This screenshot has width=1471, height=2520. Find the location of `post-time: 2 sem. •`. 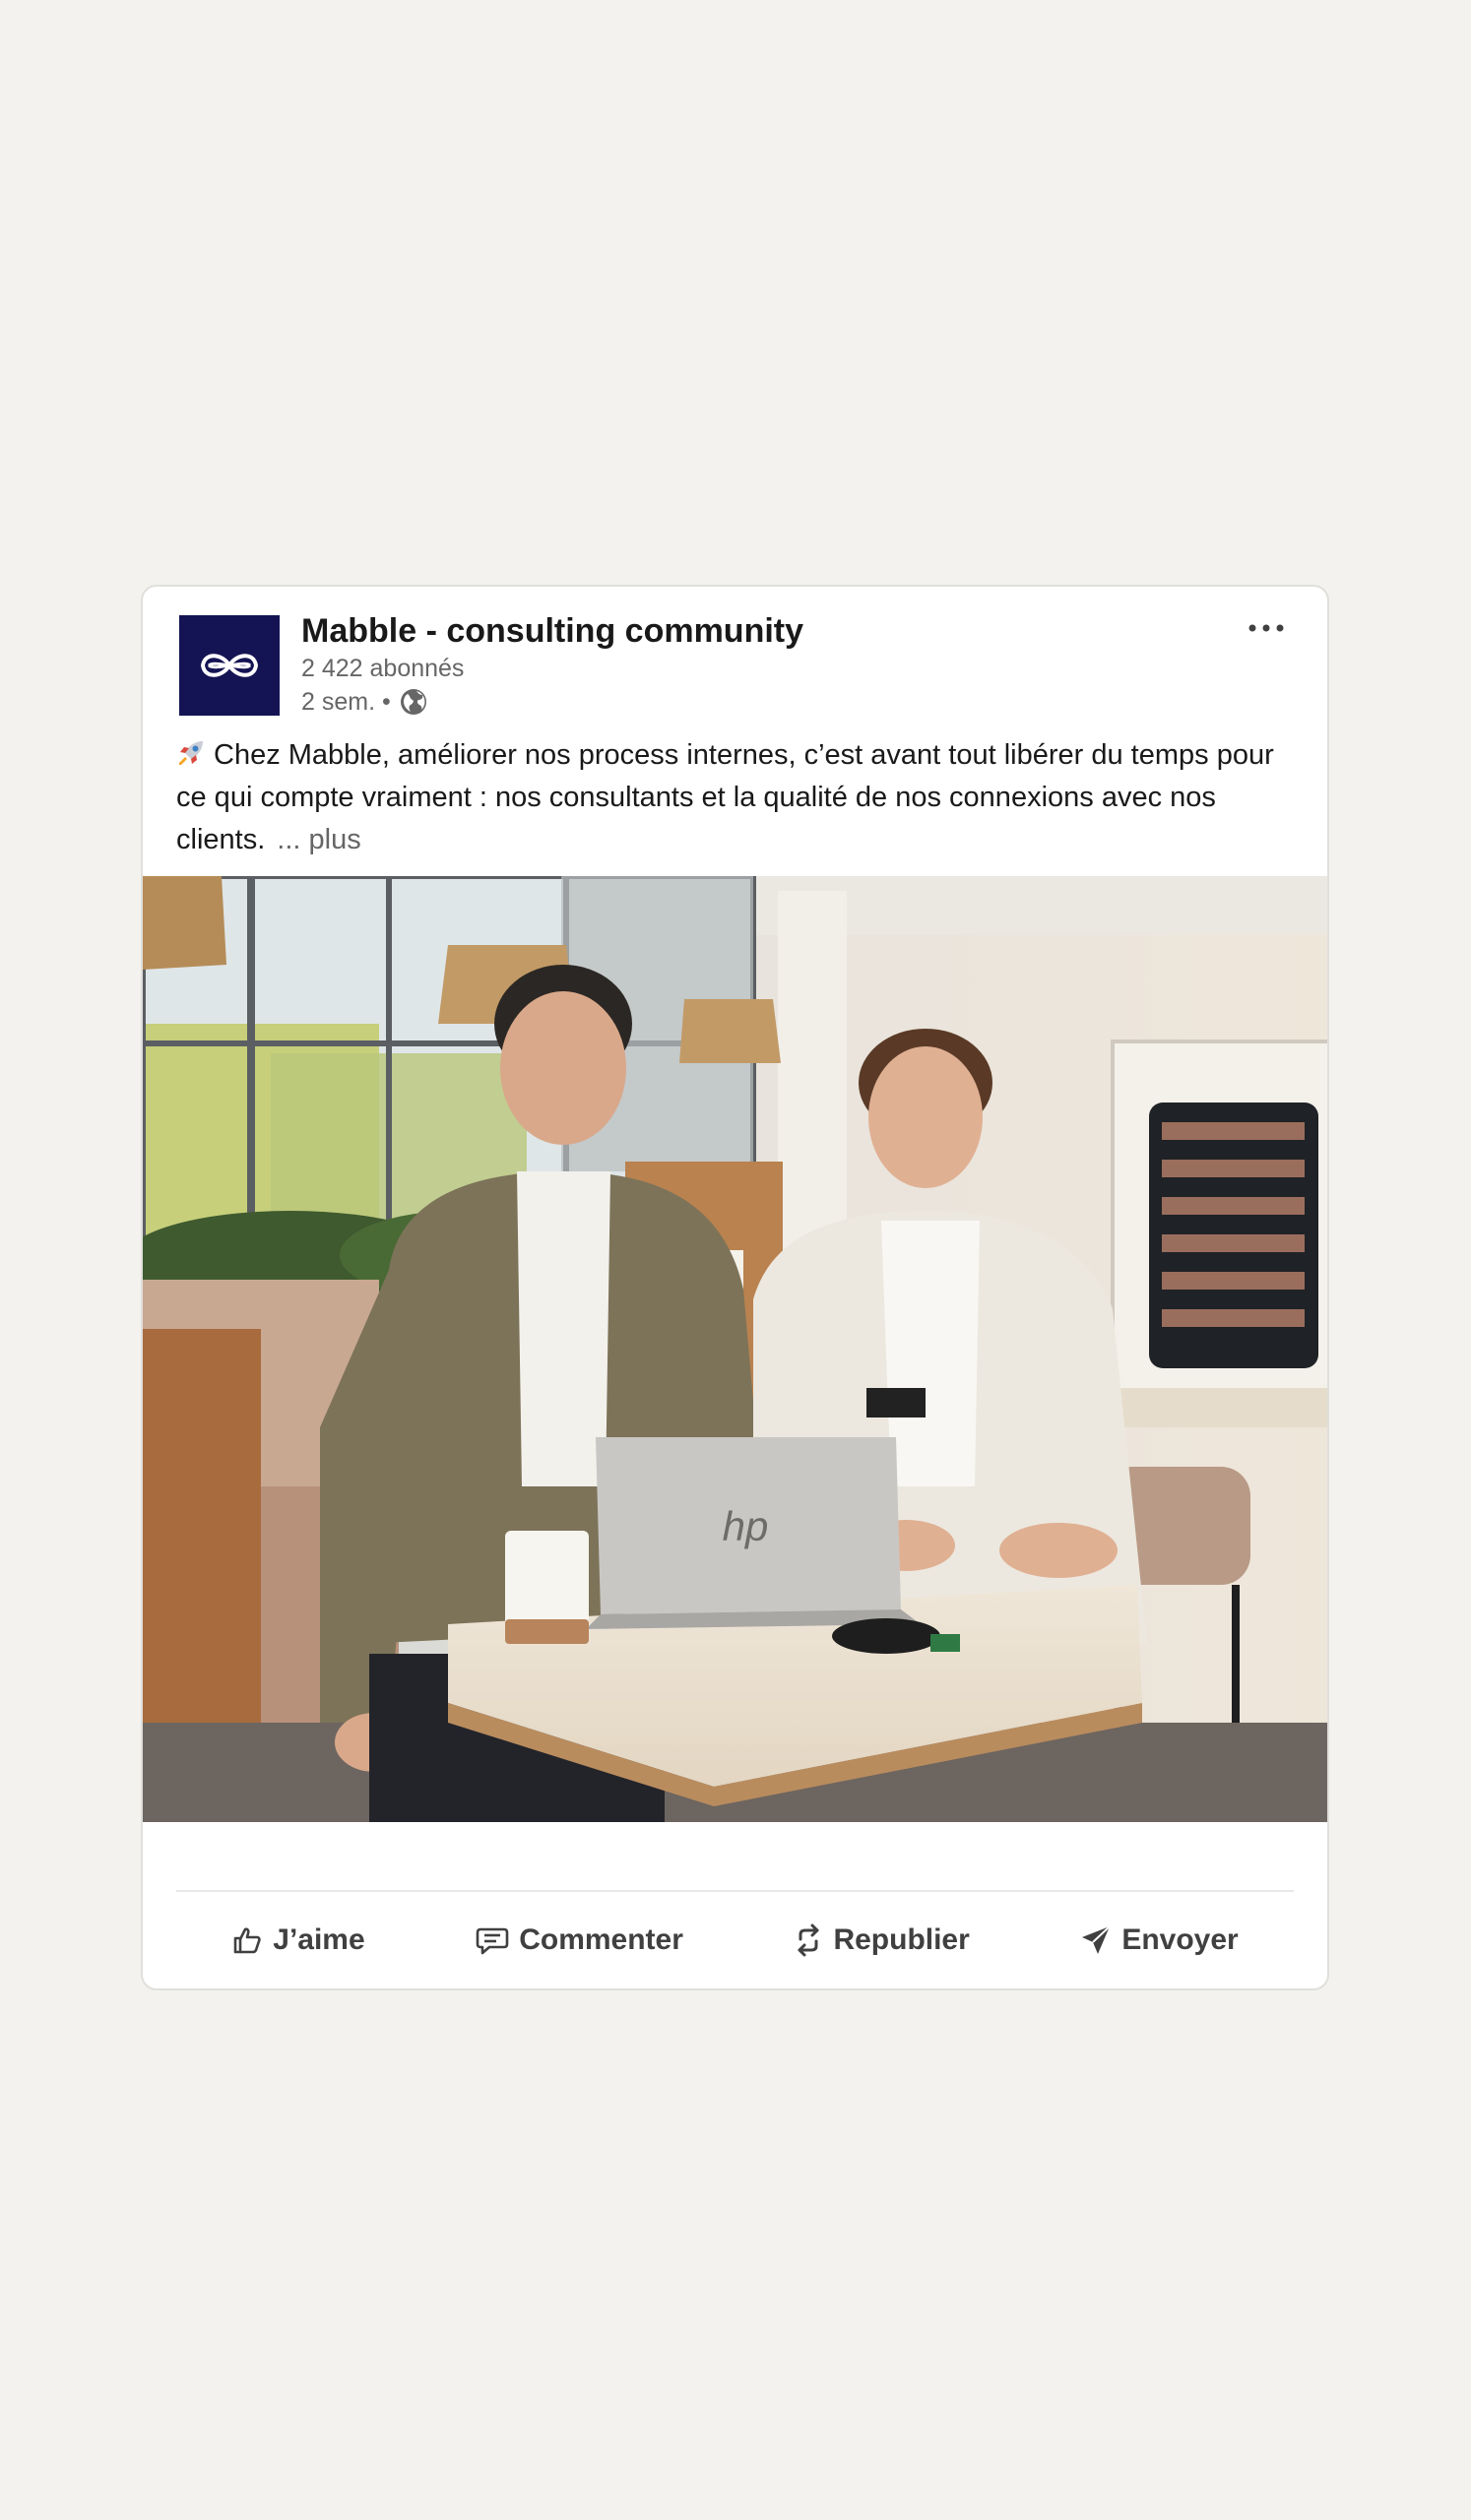

post-time: 2 sem. • is located at coordinates (346, 701).